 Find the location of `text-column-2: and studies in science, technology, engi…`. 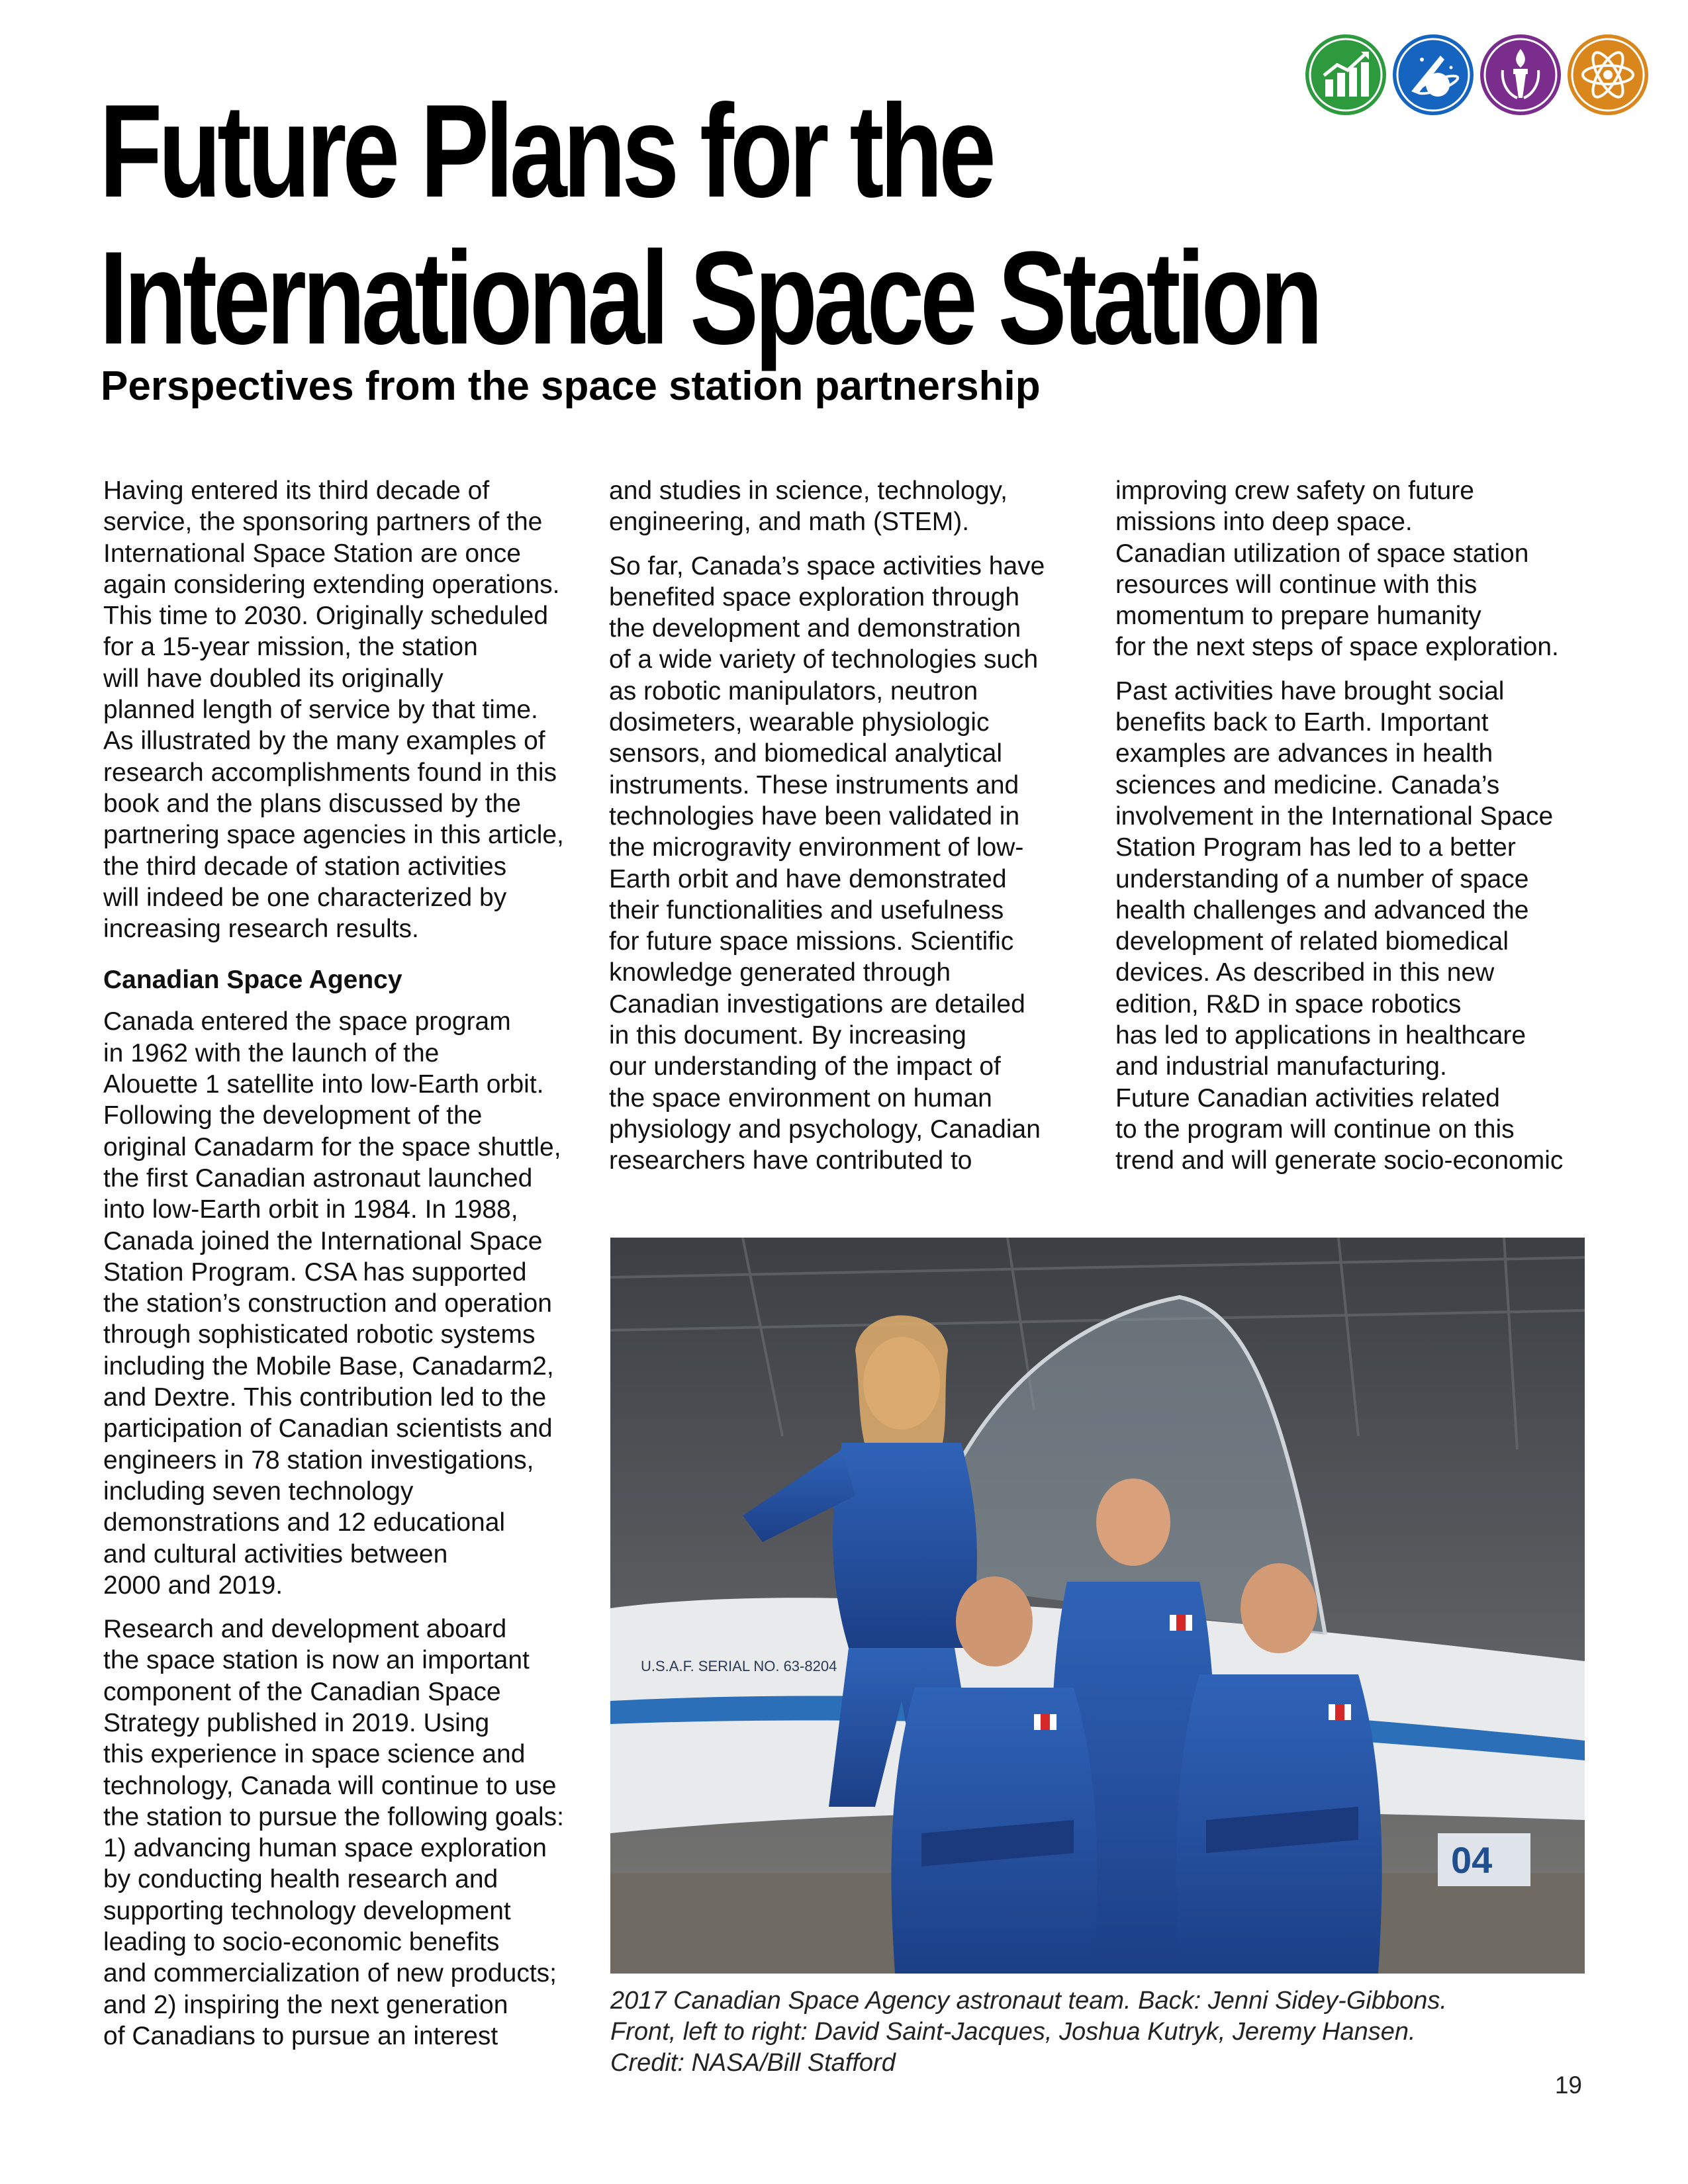

text-column-2: and studies in science, technology, engi… is located at coordinates (847, 832).